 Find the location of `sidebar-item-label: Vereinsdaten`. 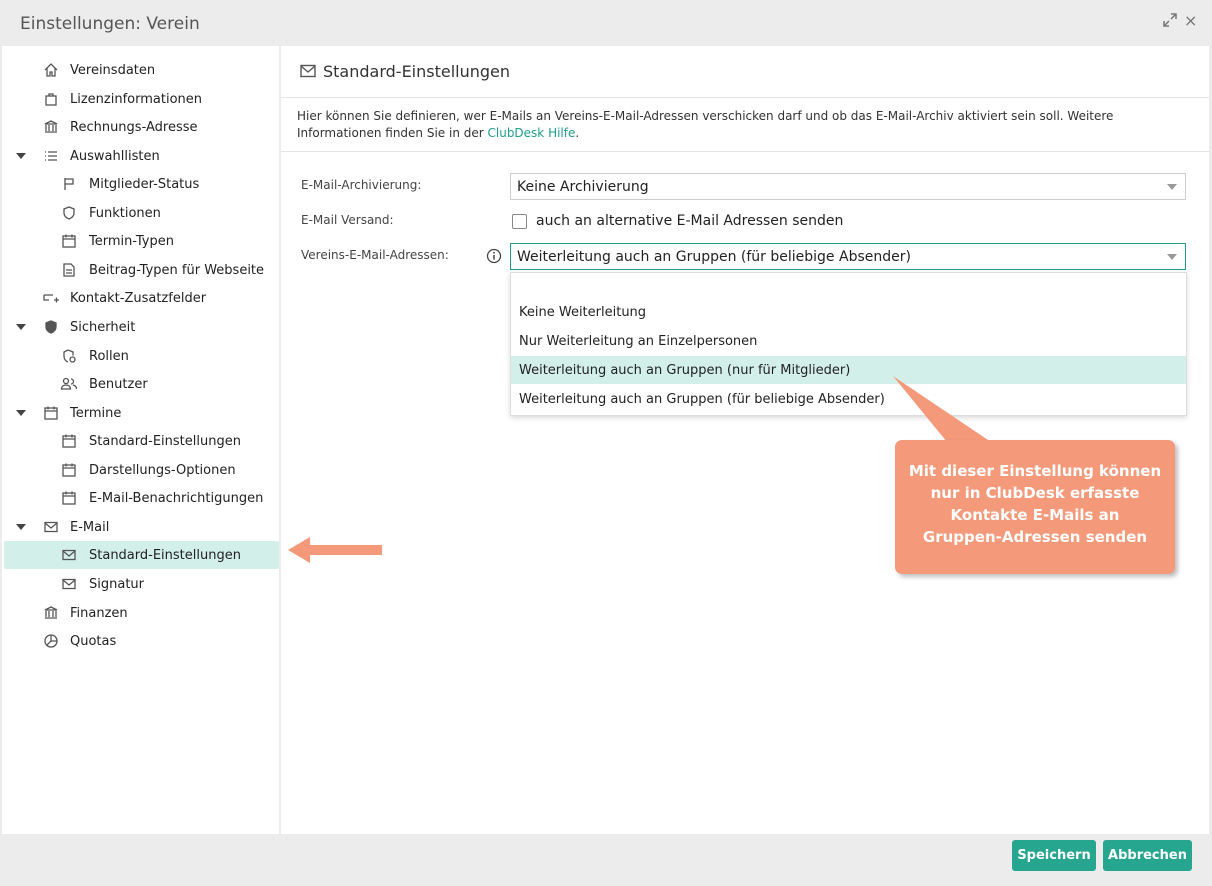

sidebar-item-label: Vereinsdaten is located at coordinates (113, 70).